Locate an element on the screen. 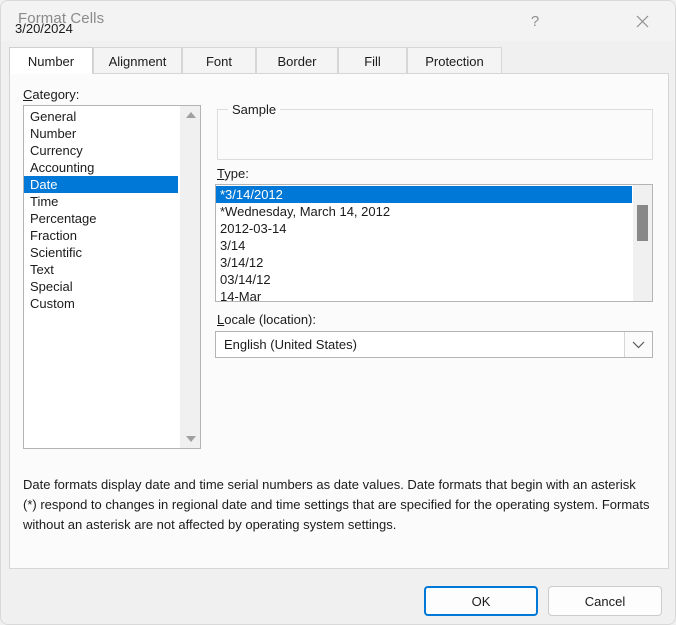  tab-number: Number is located at coordinates (51, 60).